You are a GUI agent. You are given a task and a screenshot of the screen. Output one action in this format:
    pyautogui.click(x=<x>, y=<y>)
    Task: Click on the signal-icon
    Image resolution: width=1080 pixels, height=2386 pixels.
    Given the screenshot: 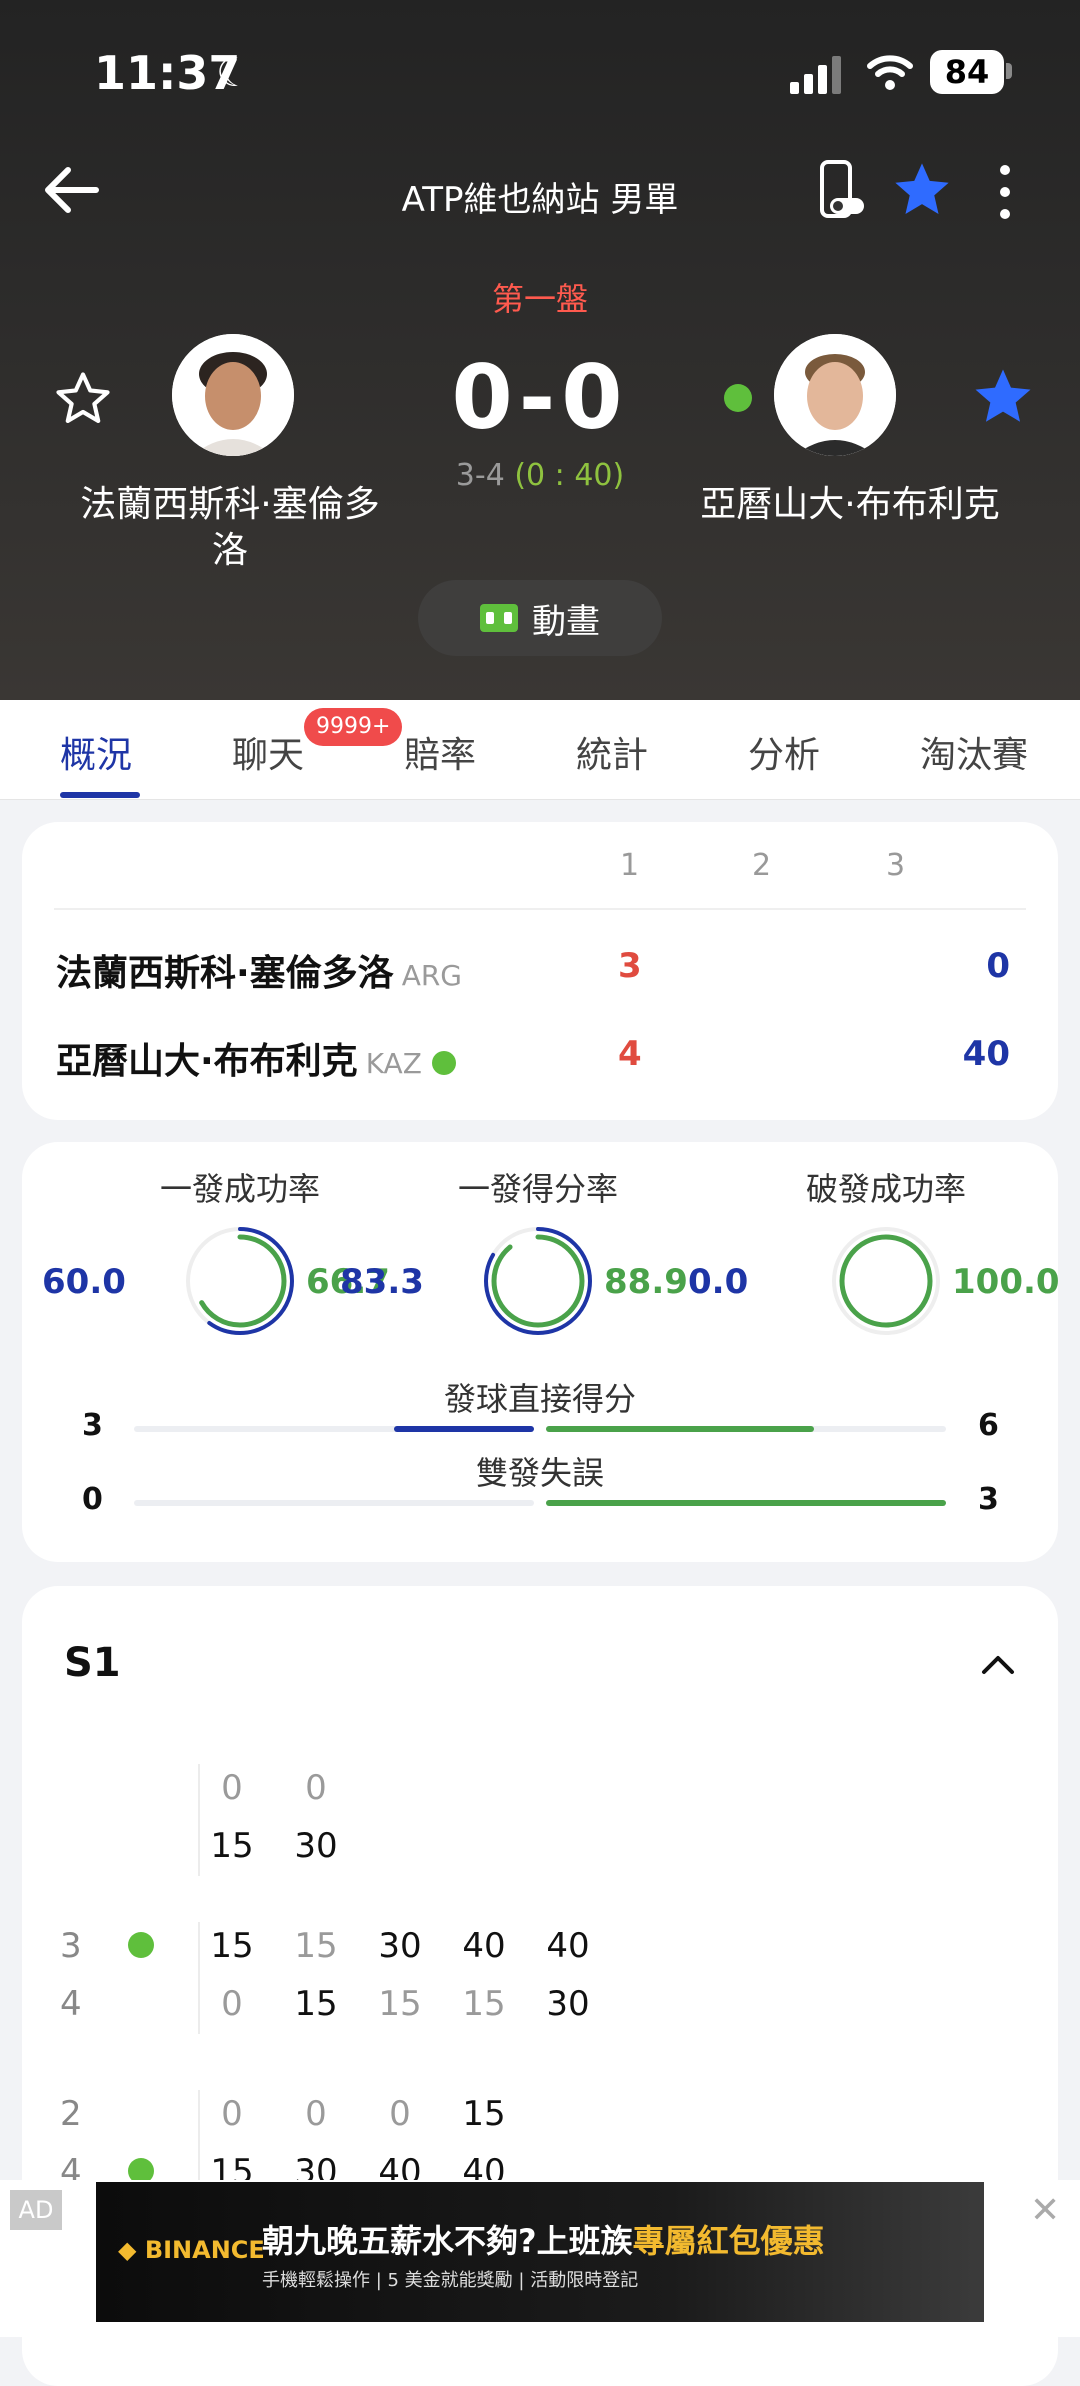 What is the action you would take?
    pyautogui.click(x=815, y=75)
    